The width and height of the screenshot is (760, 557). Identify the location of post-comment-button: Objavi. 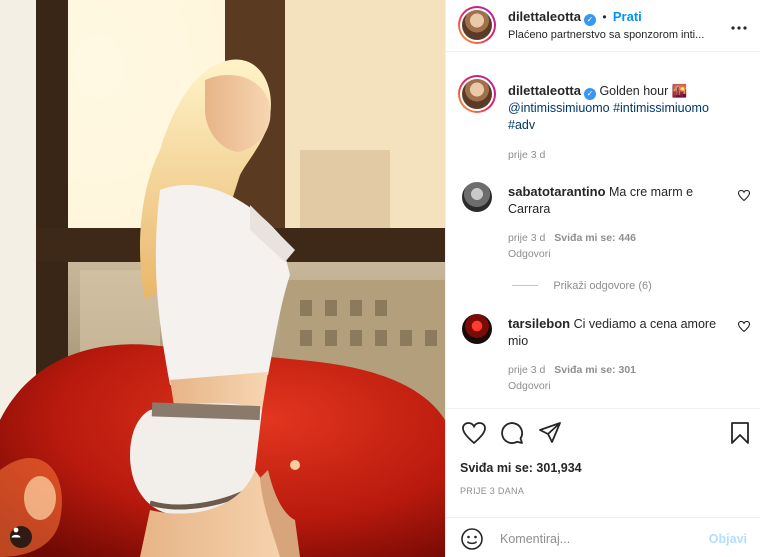
(728, 539).